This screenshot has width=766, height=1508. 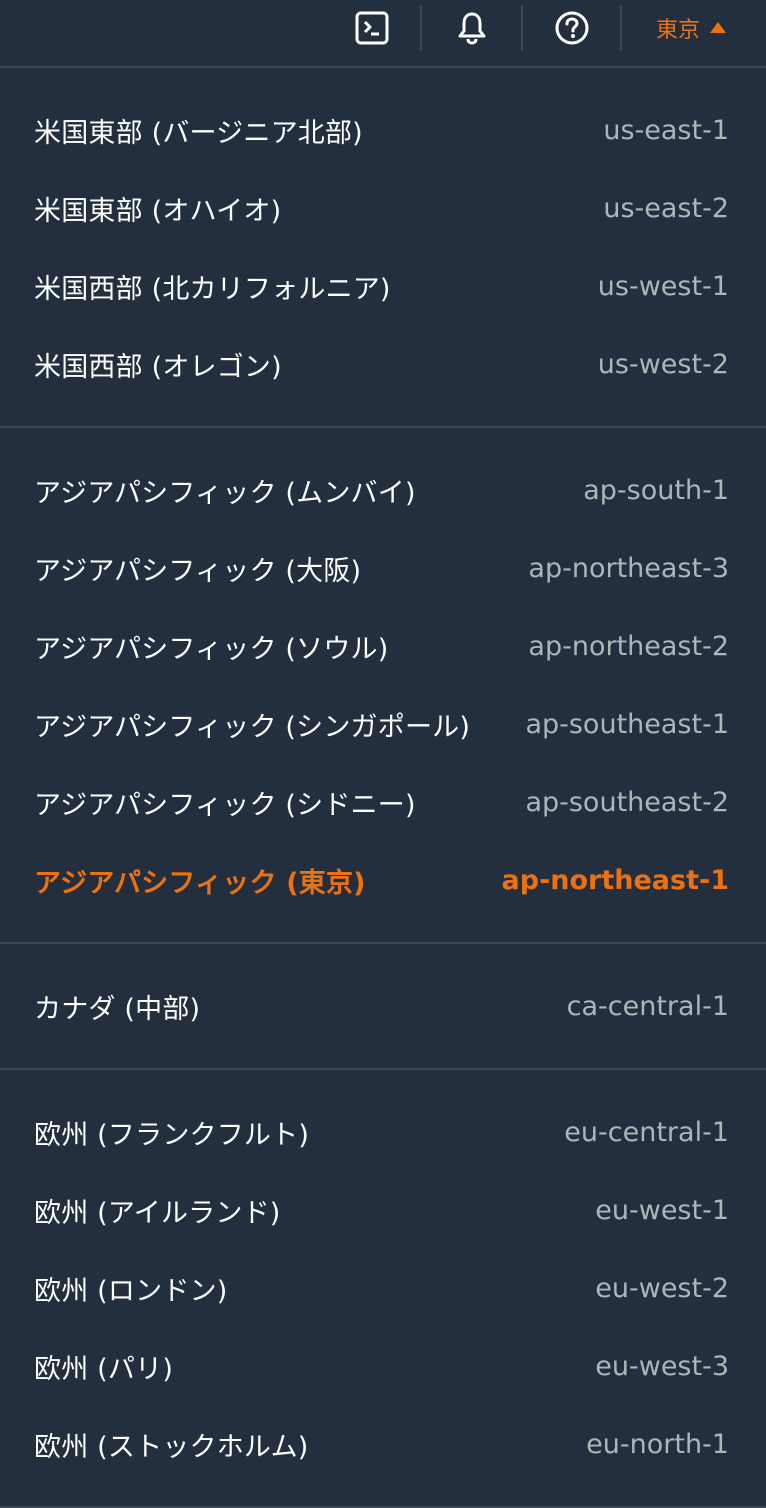 What do you see at coordinates (104, 1369) in the screenshot?
I see `region-name: 欧州 (パリ)` at bounding box center [104, 1369].